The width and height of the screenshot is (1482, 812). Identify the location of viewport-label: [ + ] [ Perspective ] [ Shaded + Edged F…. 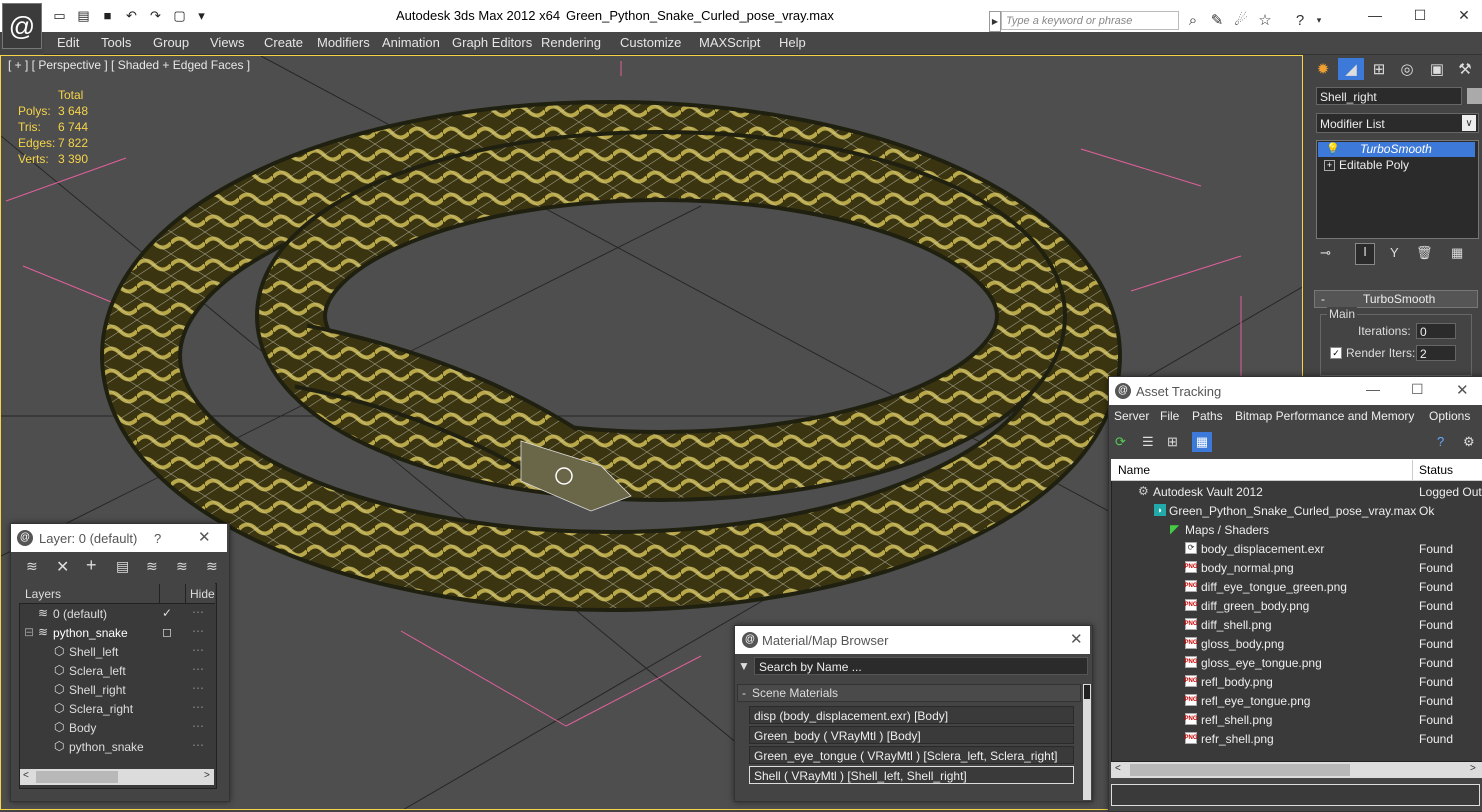
(129, 65).